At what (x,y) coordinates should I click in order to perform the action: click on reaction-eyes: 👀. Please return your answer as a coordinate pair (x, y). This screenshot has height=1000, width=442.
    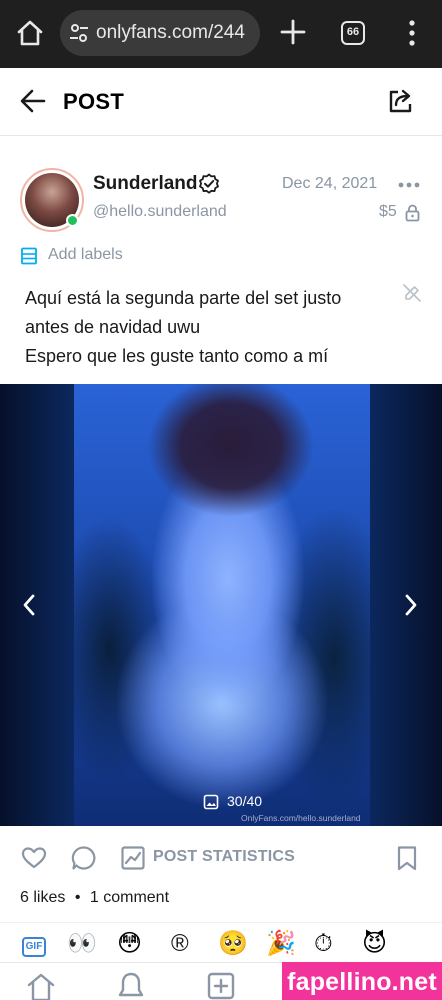
    Looking at the image, I should click on (82, 944).